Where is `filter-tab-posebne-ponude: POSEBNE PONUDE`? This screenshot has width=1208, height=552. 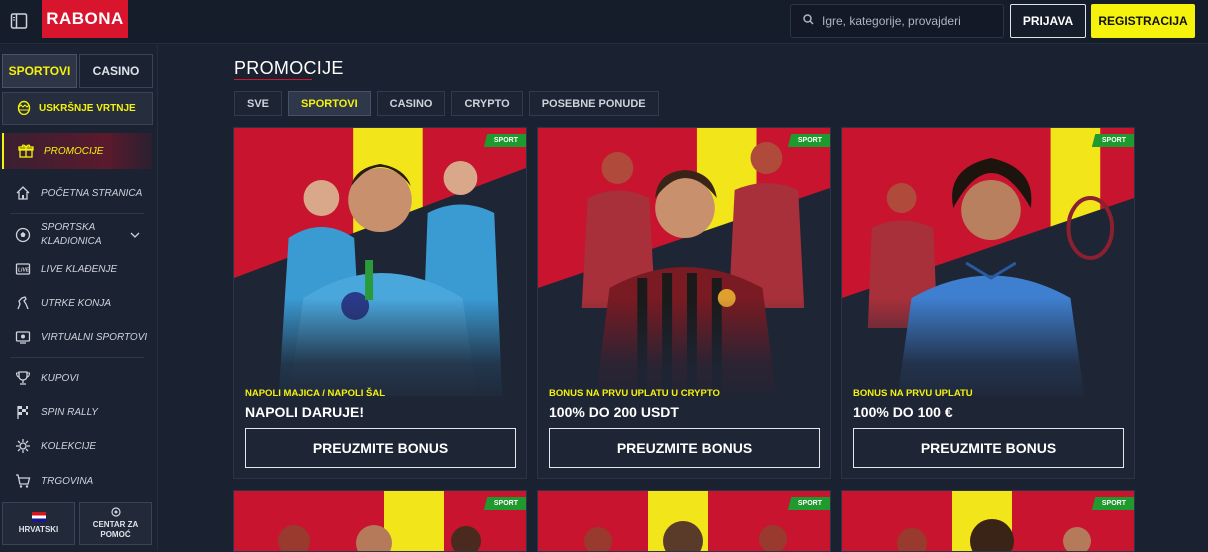 filter-tab-posebne-ponude: POSEBNE PONUDE is located at coordinates (593, 103).